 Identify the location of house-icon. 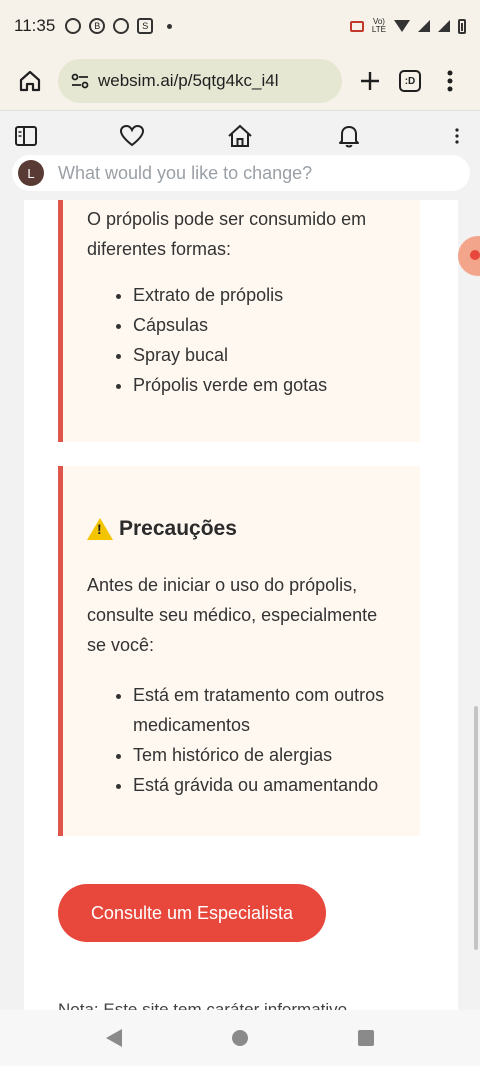
(240, 135).